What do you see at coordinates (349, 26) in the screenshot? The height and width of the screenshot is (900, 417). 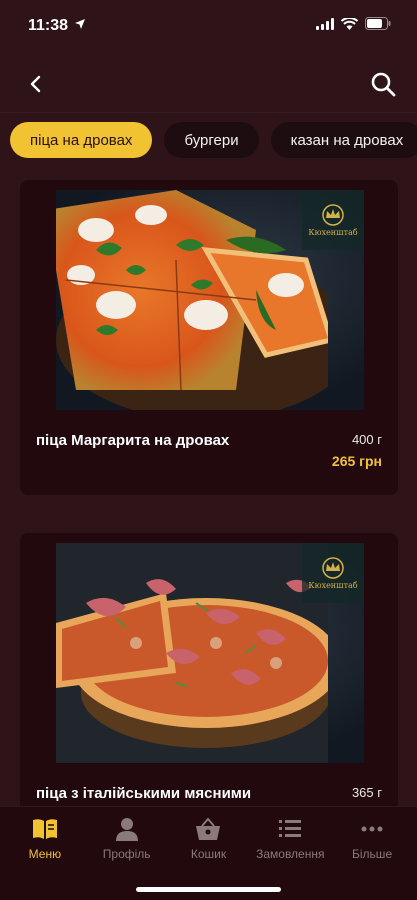 I see `wifi-icon` at bounding box center [349, 26].